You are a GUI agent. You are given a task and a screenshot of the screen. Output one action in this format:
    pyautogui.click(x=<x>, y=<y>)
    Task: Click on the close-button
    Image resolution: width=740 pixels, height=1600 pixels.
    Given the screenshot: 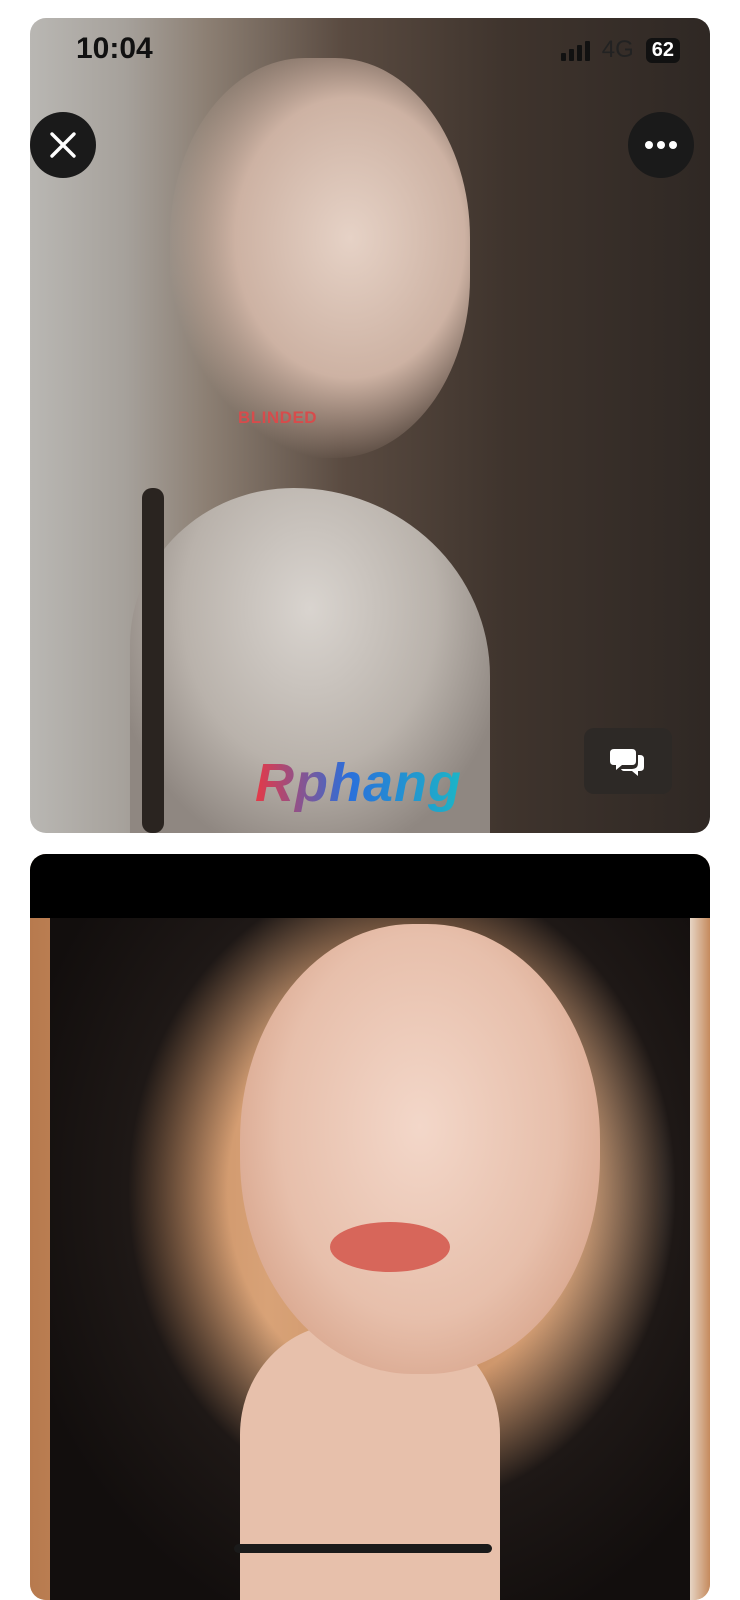 What is the action you would take?
    pyautogui.click(x=63, y=145)
    